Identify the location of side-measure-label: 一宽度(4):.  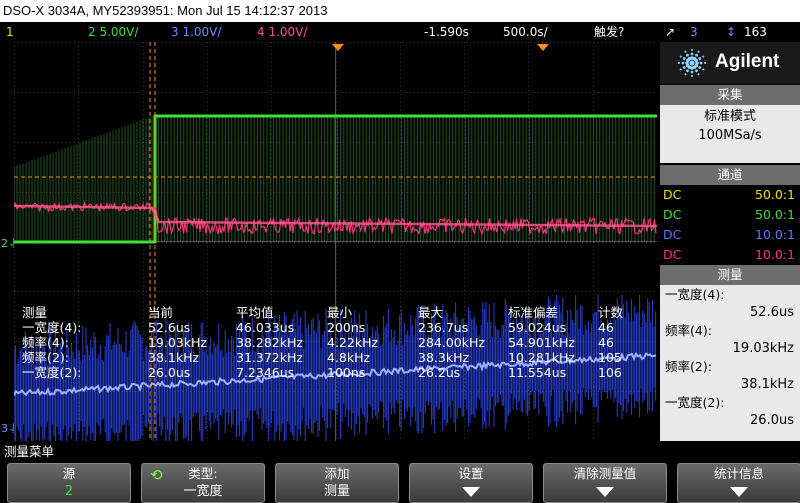
(695, 294).